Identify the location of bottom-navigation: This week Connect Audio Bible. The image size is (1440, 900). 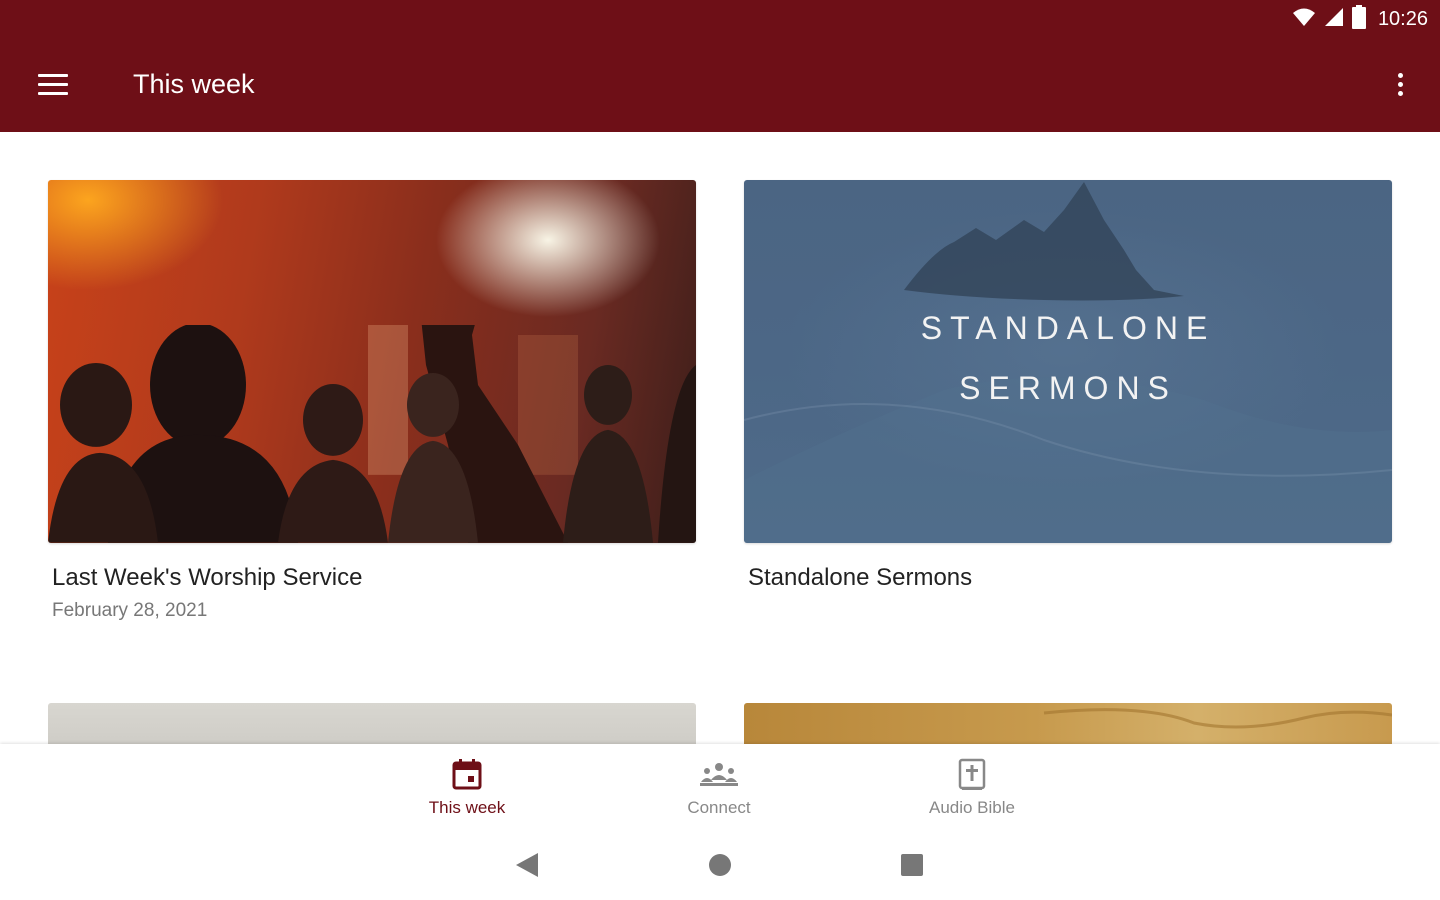
(720, 787).